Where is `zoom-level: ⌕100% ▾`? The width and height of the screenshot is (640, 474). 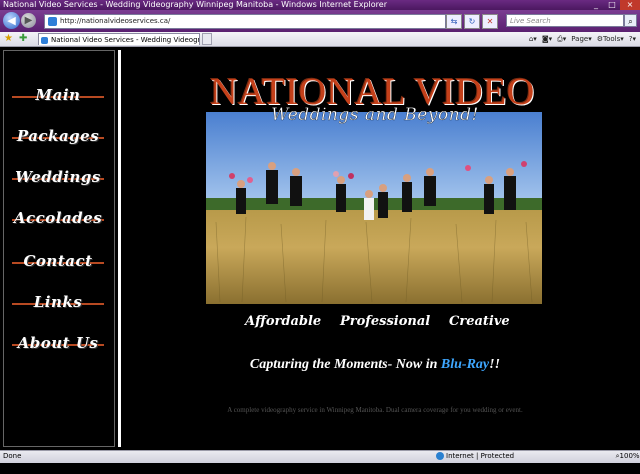 zoom-level: ⌕100% ▾ is located at coordinates (628, 462).